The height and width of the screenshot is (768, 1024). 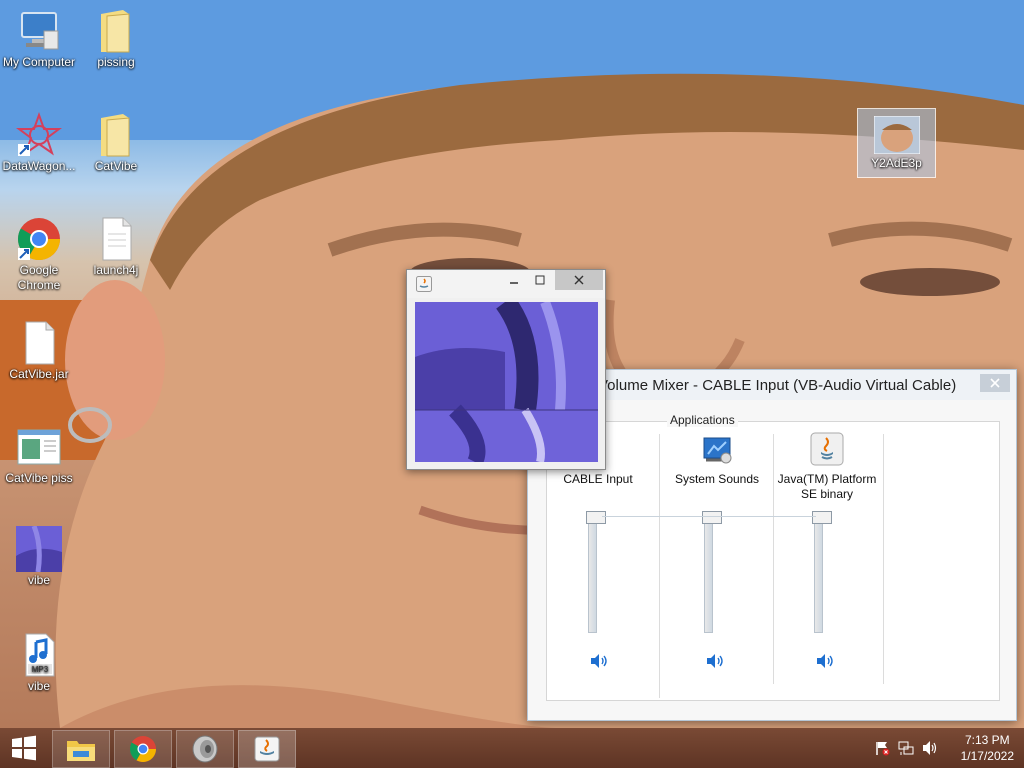 I want to click on desktop-icon-google-chrome: Google Chrome, so click(x=39, y=254).